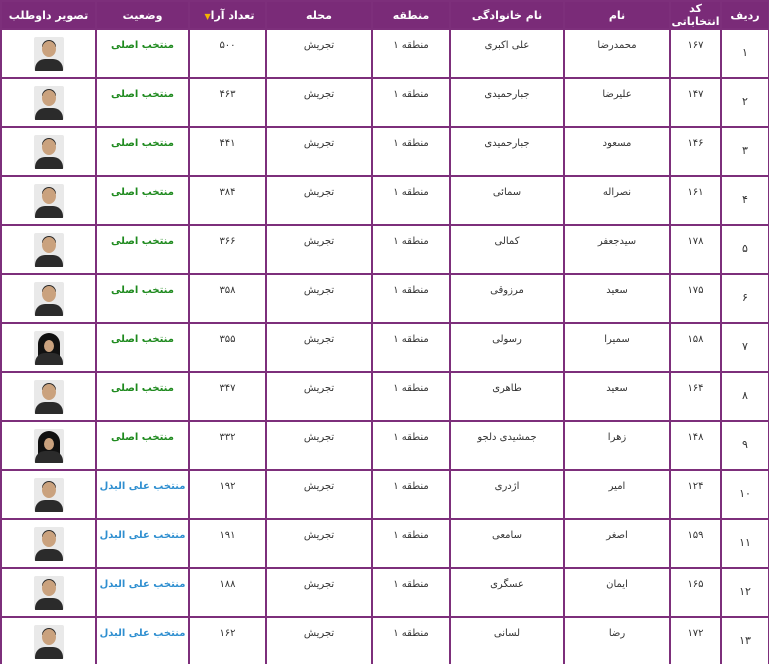 Image resolution: width=770 pixels, height=667 pixels. What do you see at coordinates (695, 633) in the screenshot?
I see `code-cell-text: ۱۷۲` at bounding box center [695, 633].